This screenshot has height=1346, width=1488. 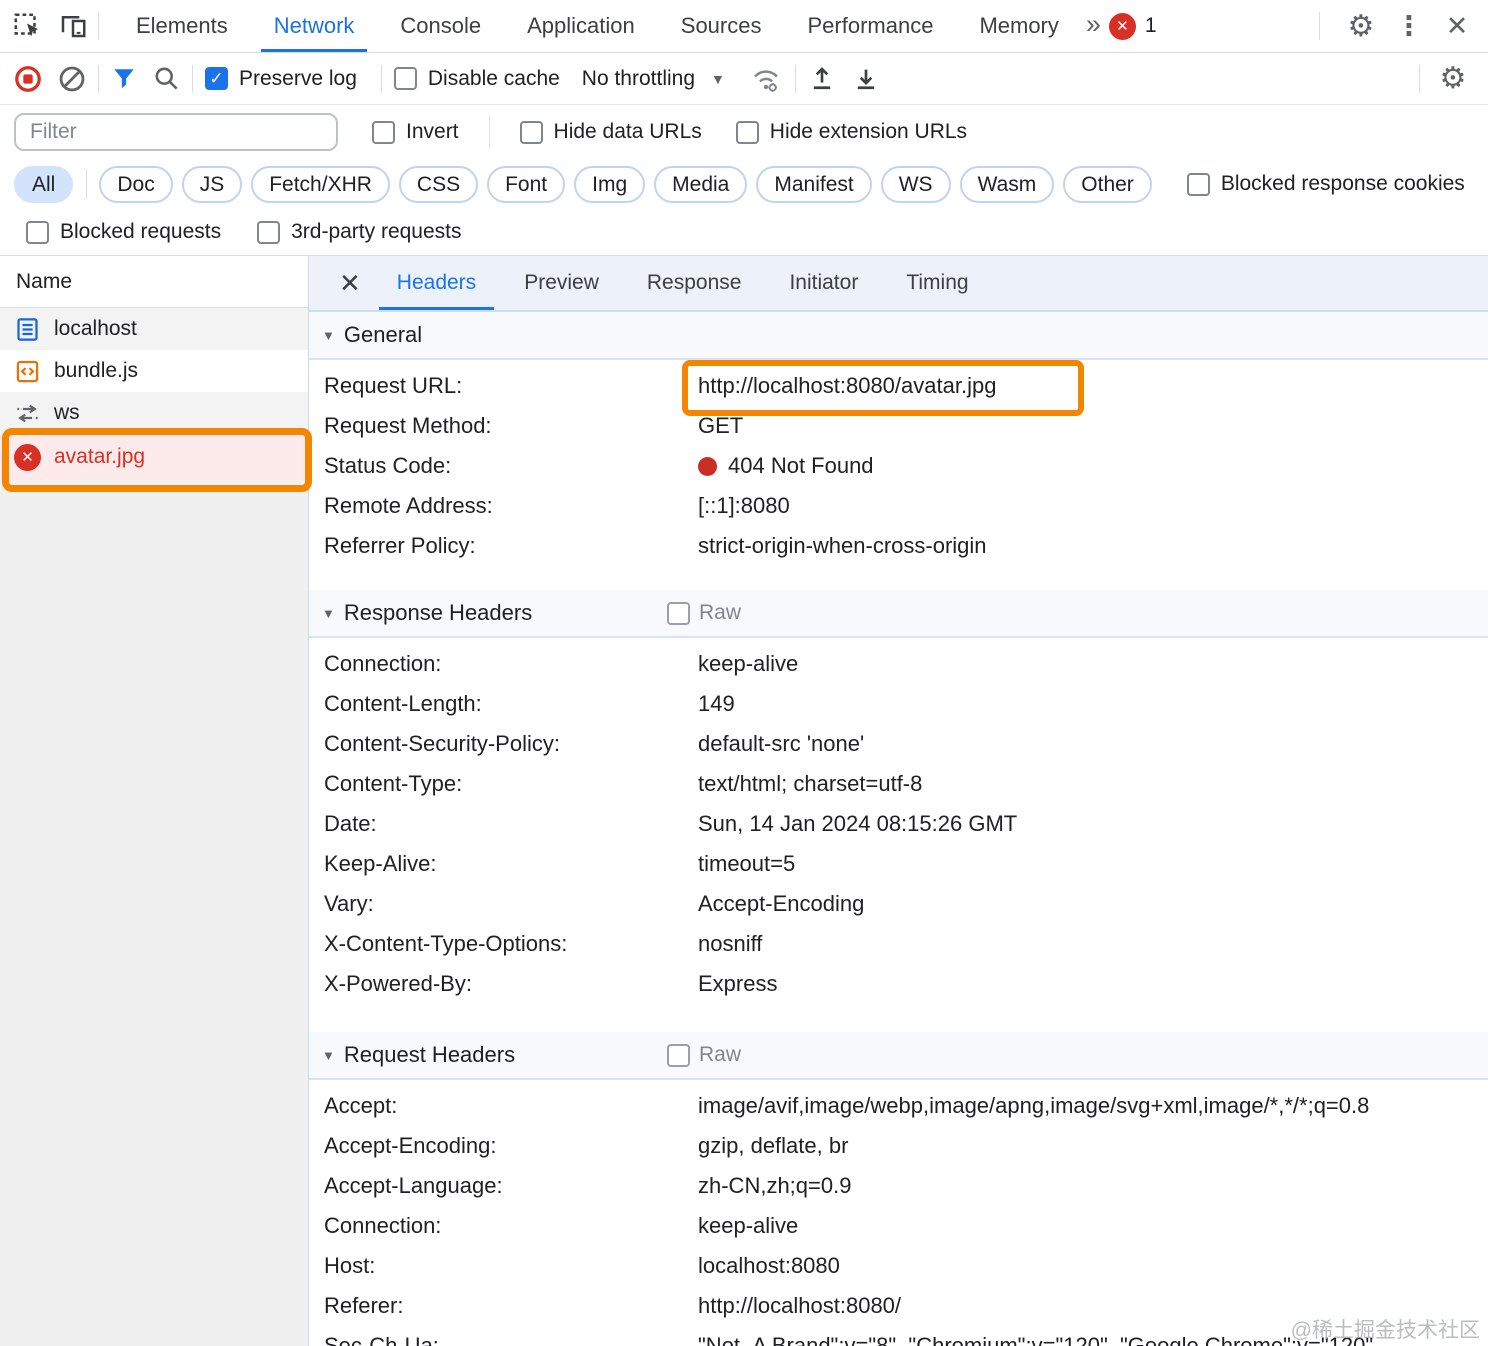 I want to click on raw-response-checkbox, so click(x=678, y=613).